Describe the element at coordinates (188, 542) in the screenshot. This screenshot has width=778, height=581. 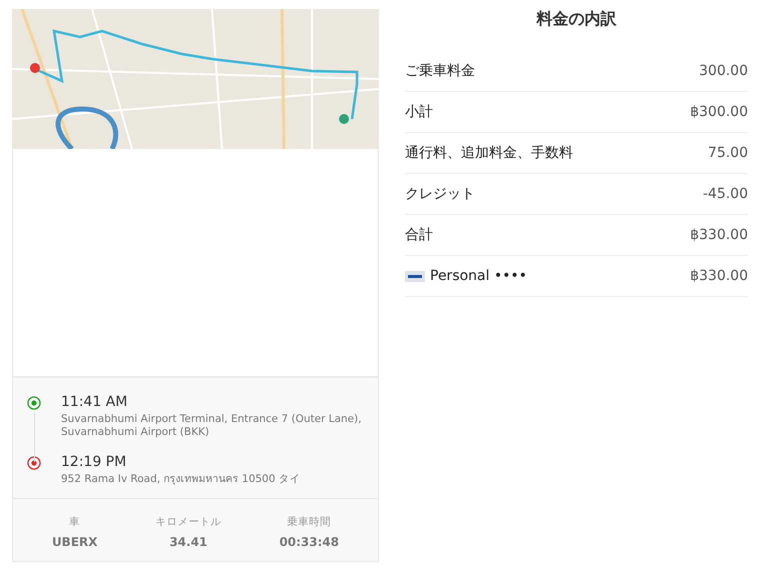
I see `stat-value: 34.41` at that location.